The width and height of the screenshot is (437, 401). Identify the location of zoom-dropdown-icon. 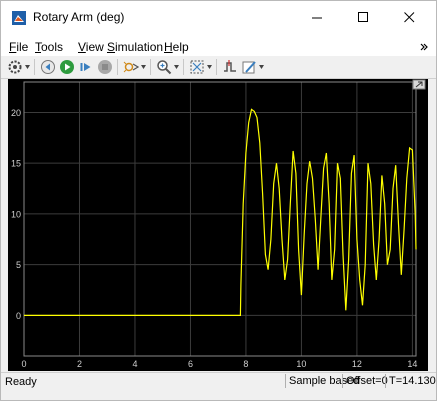
(176, 67).